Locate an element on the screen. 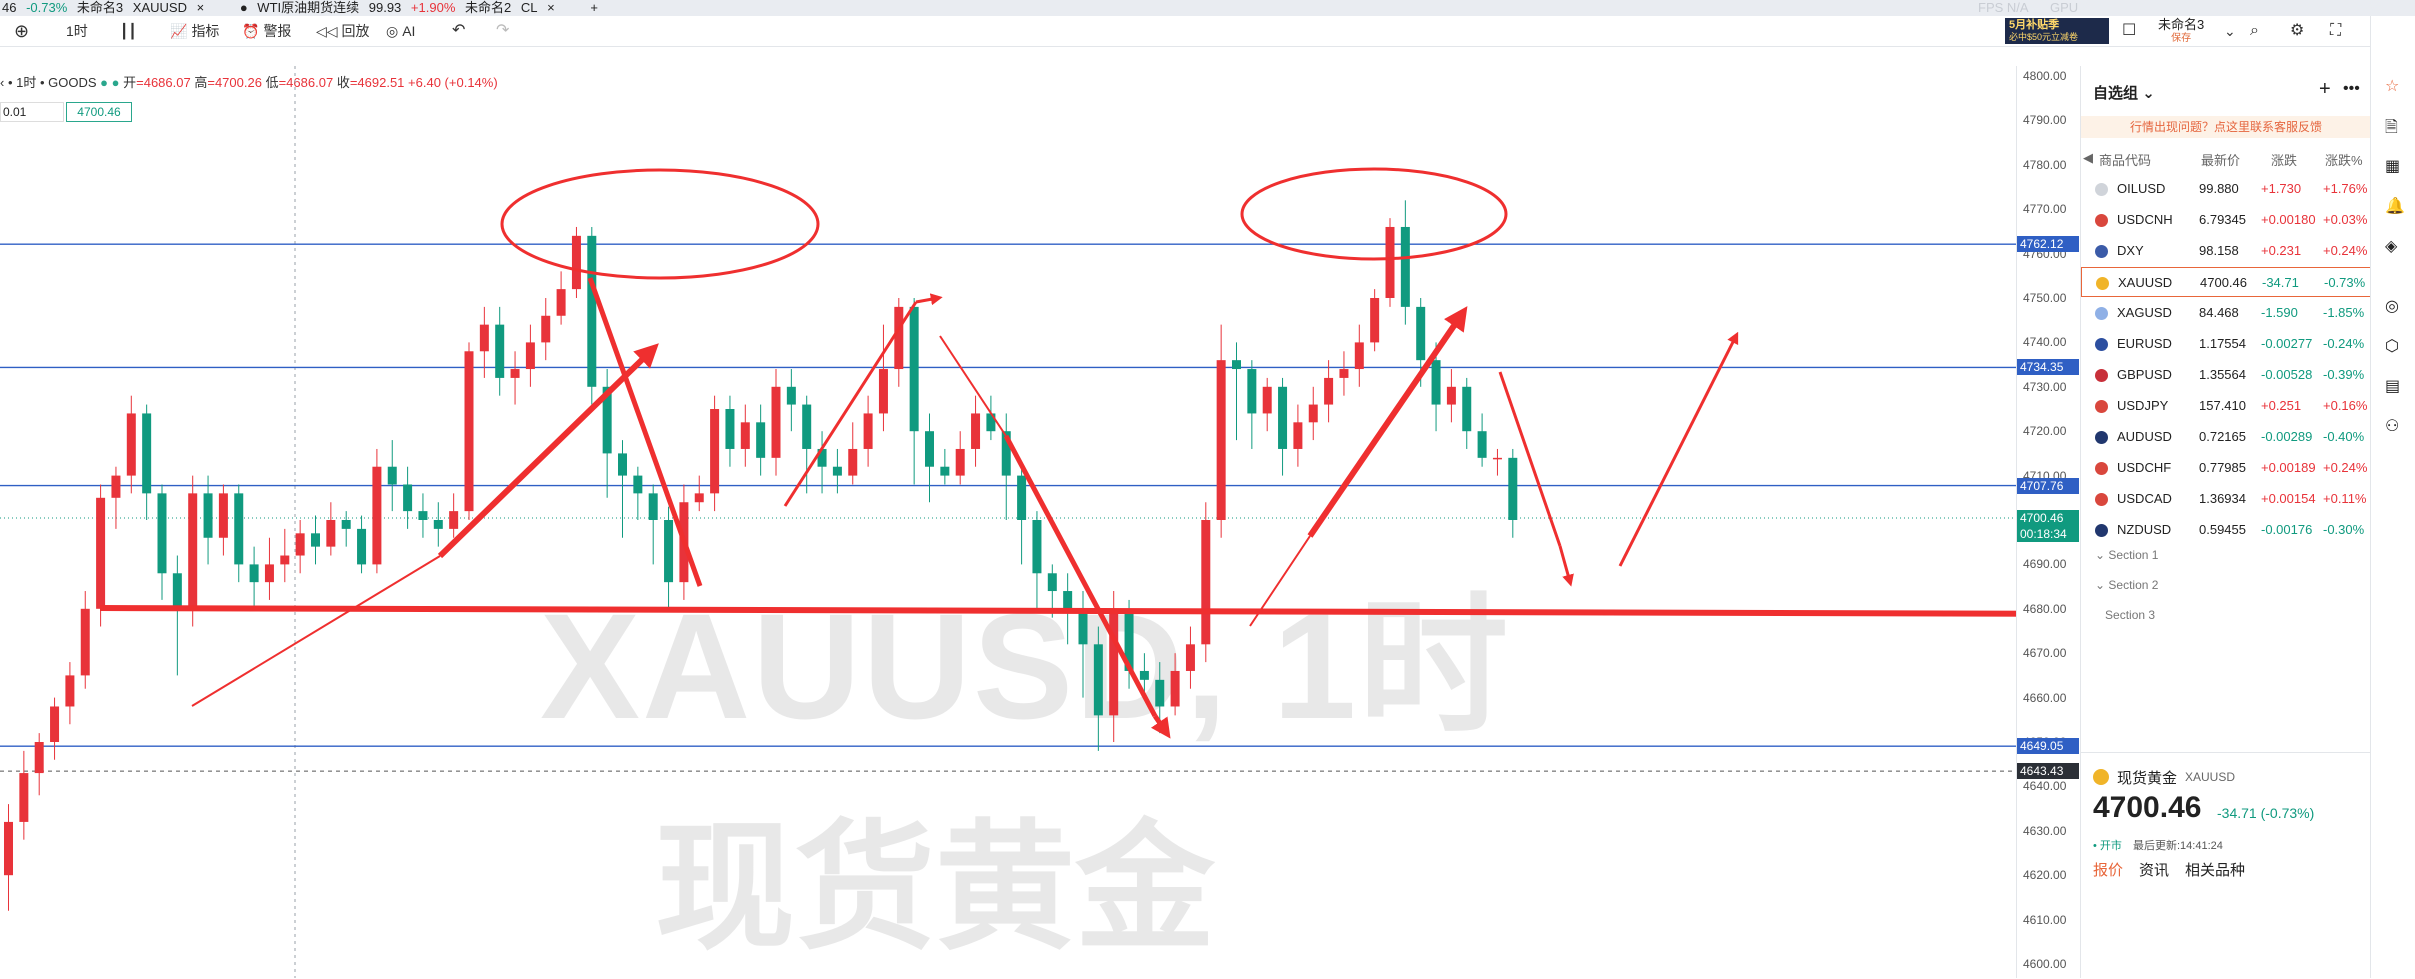 The height and width of the screenshot is (979, 2415). row-last: 0.77985 is located at coordinates (2222, 467).